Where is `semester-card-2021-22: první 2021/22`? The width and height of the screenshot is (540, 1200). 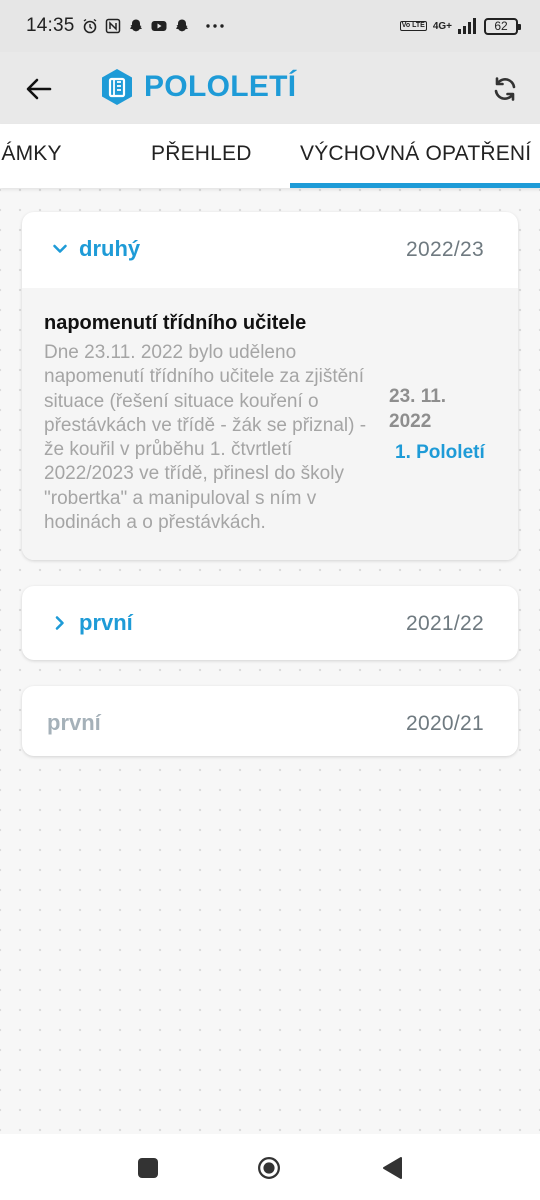
semester-card-2021-22: první 2021/22 is located at coordinates (270, 623).